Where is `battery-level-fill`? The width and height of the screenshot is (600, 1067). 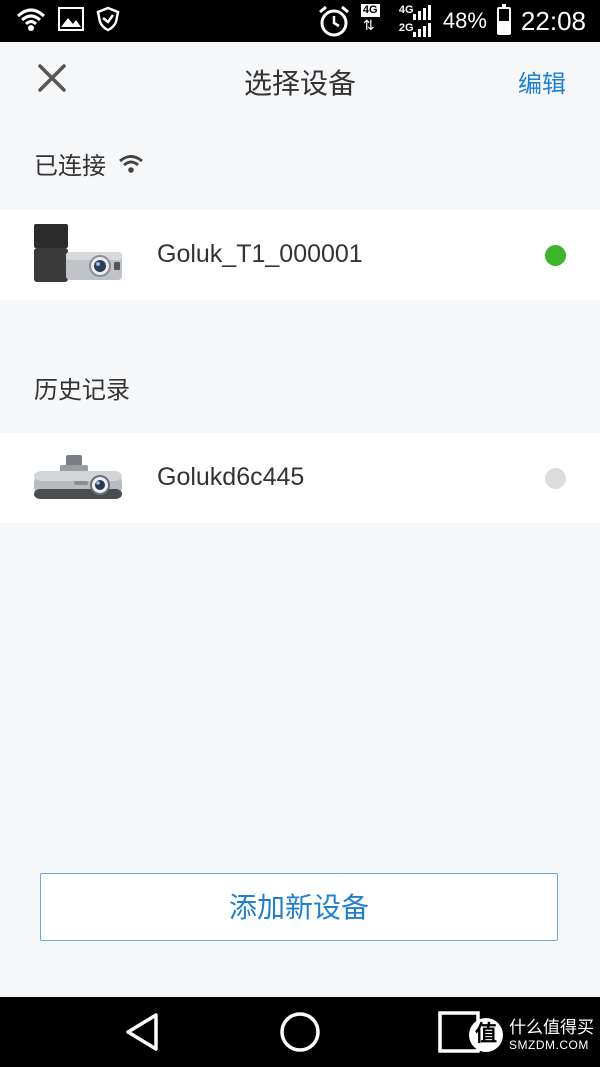 battery-level-fill is located at coordinates (503, 27).